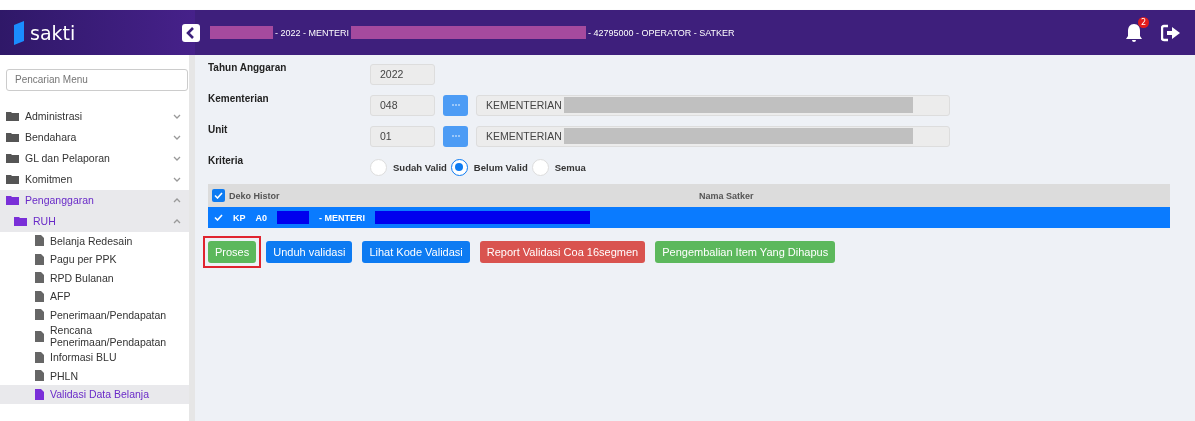 The image size is (1195, 421). I want to click on menu-item: Penerimaan/Pendapatan, so click(94, 314).